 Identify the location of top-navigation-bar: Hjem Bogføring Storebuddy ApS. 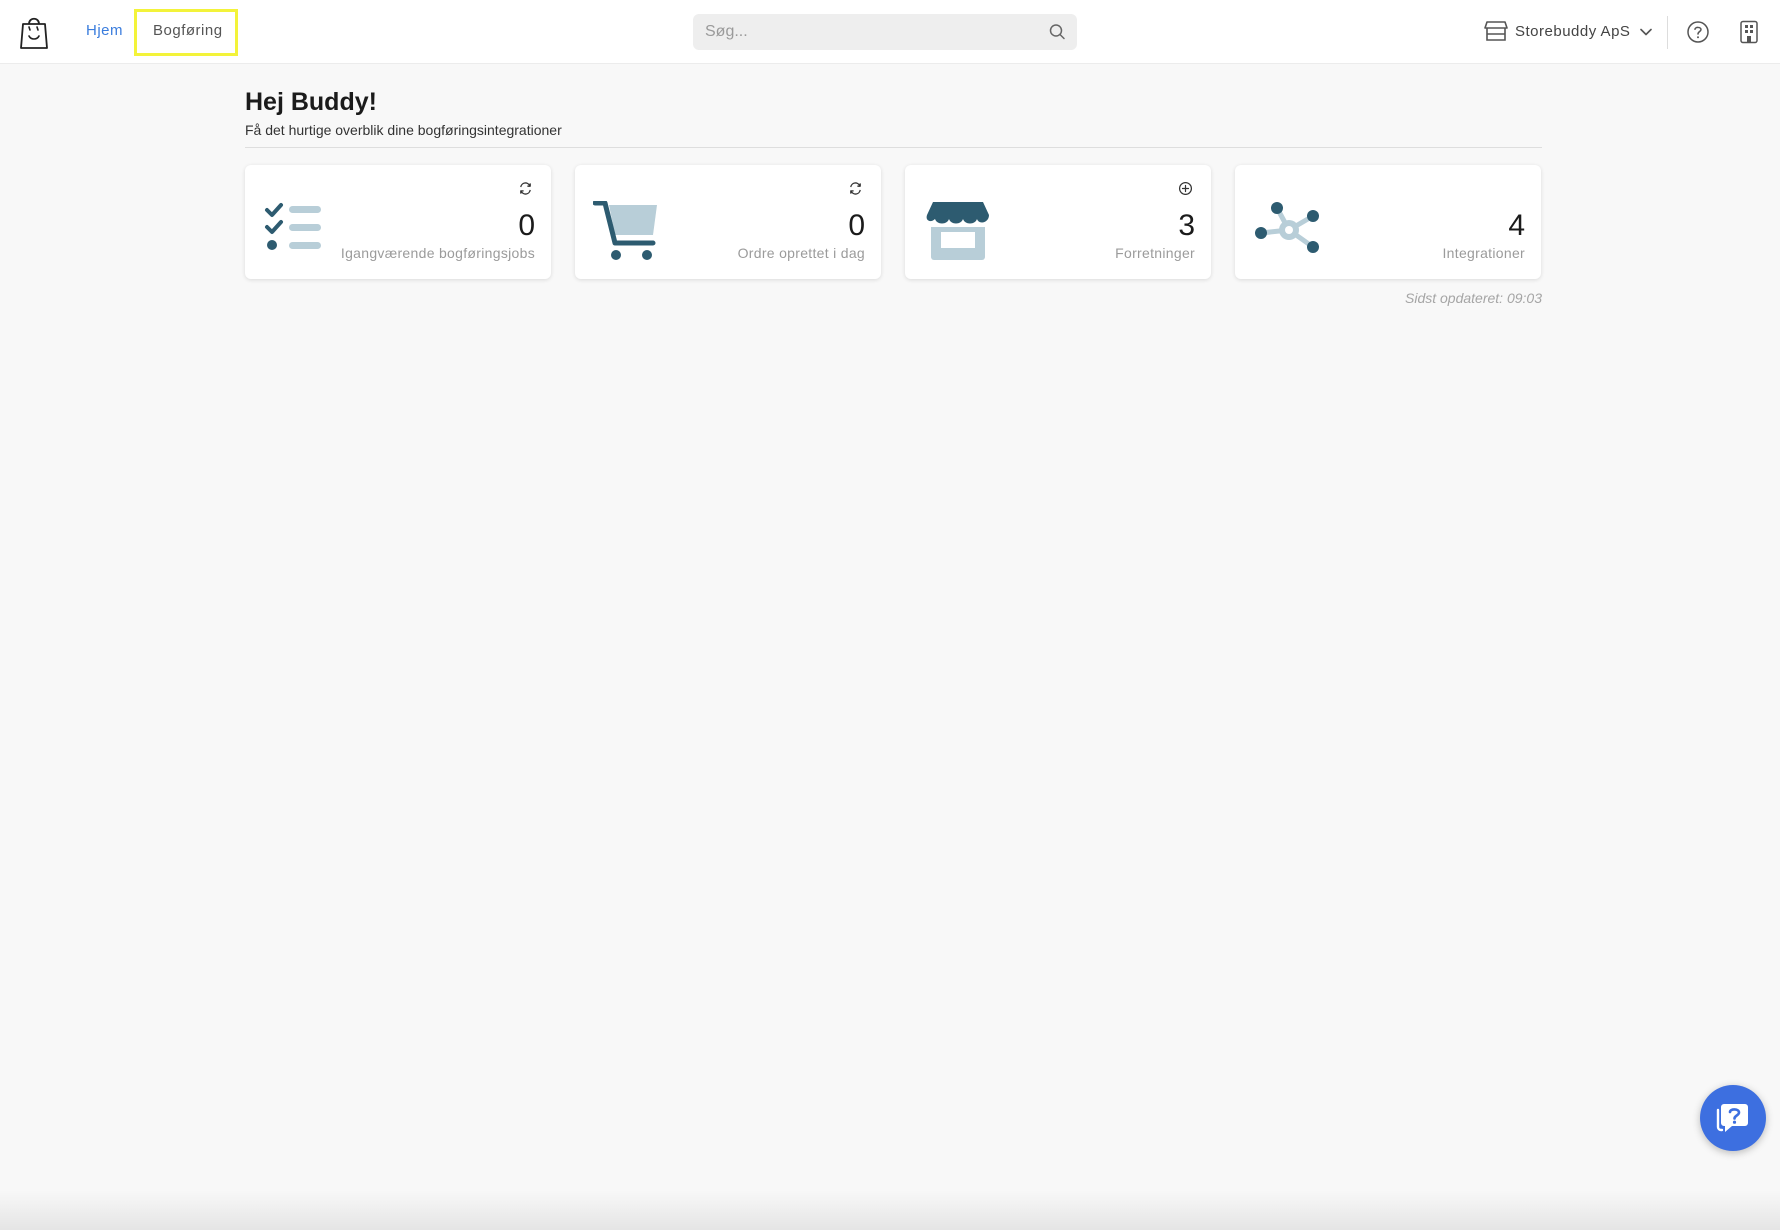
(890, 32).